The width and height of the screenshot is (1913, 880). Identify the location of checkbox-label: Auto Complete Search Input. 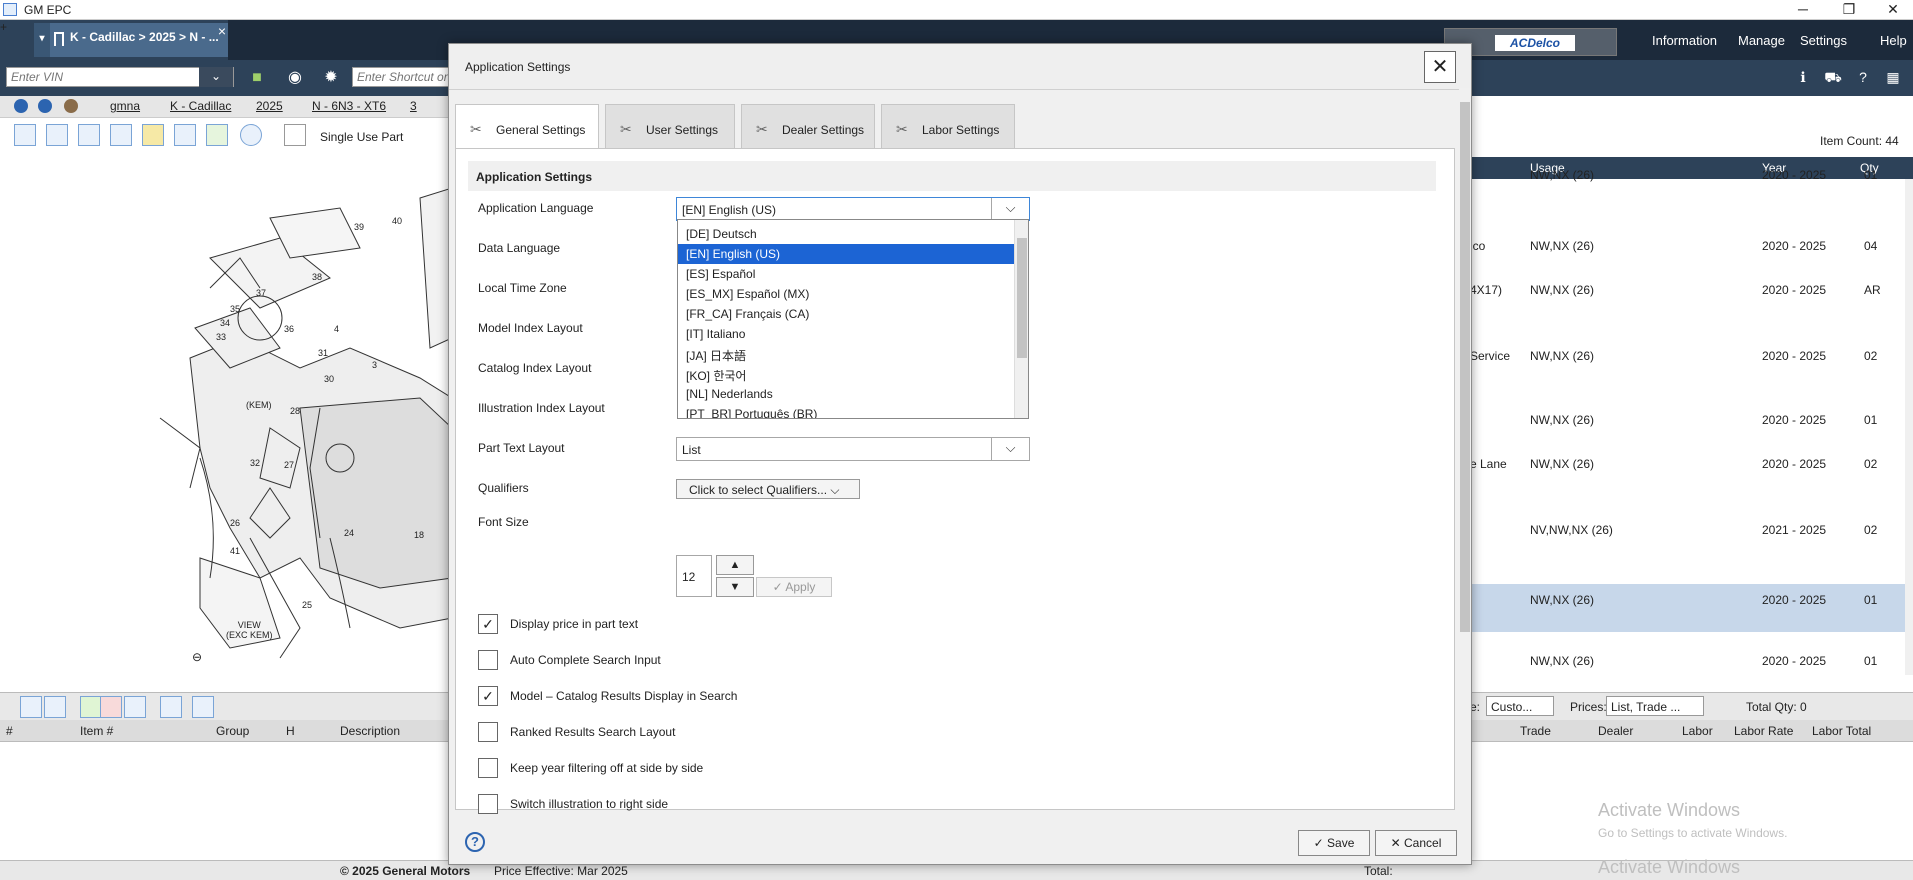
(585, 660).